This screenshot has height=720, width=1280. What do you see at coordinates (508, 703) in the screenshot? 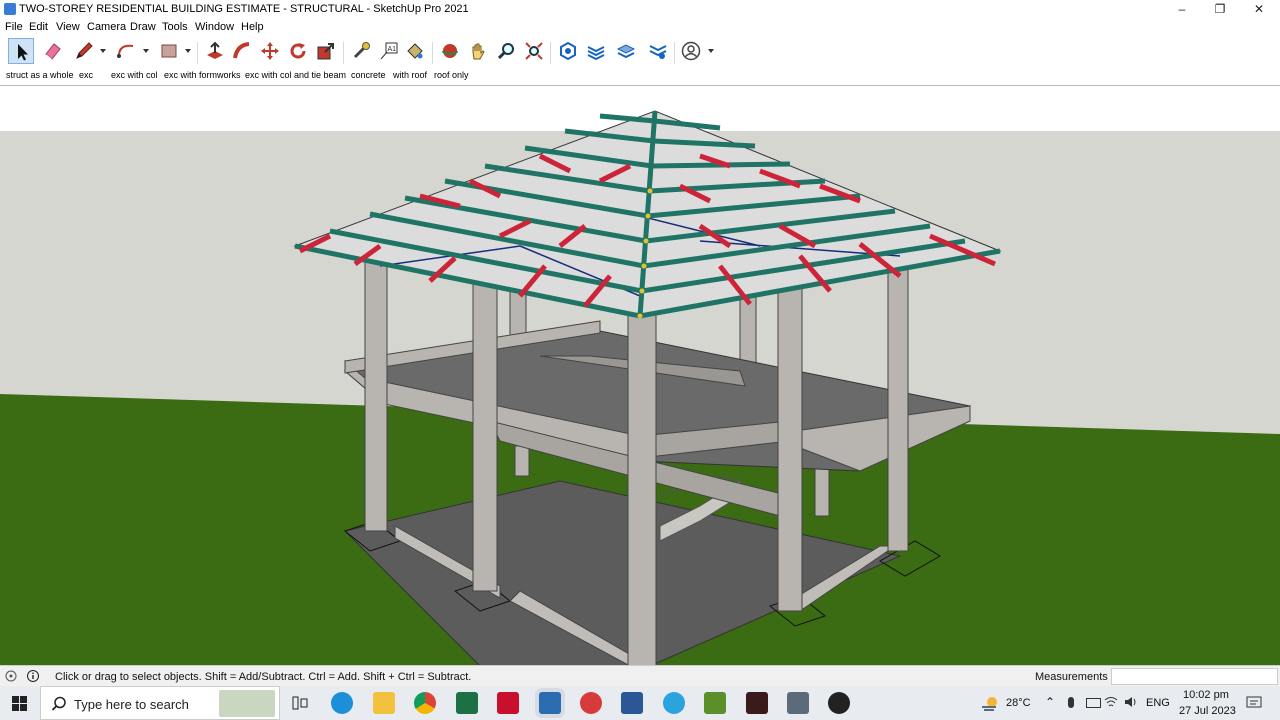
I see `acrobat-icon` at bounding box center [508, 703].